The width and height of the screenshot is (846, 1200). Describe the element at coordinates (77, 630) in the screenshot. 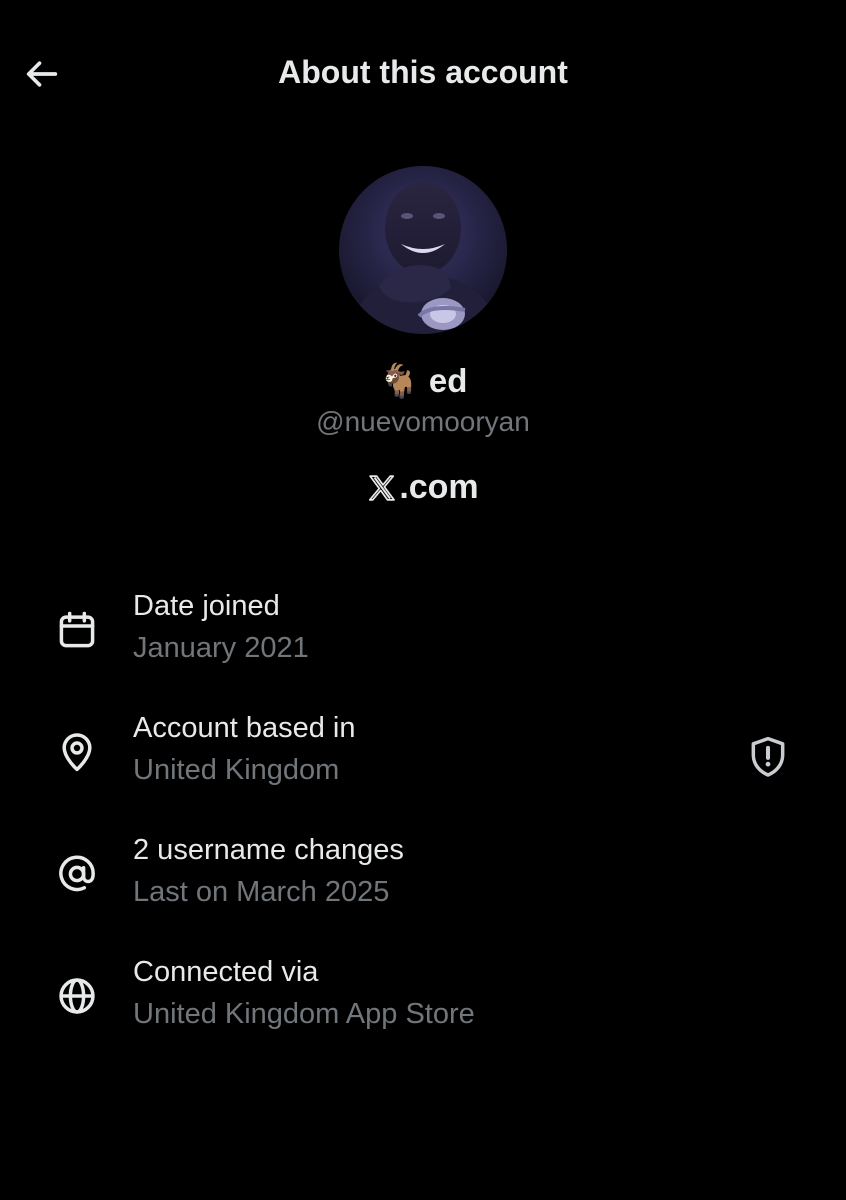

I see `calendar-icon` at that location.